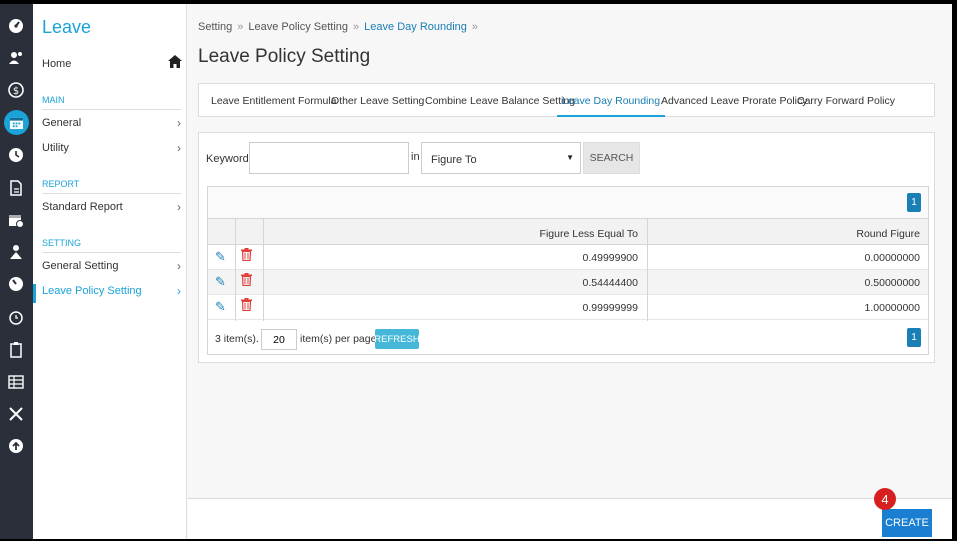 The image size is (957, 541). I want to click on sidebar-item-label: Home, so click(57, 64).